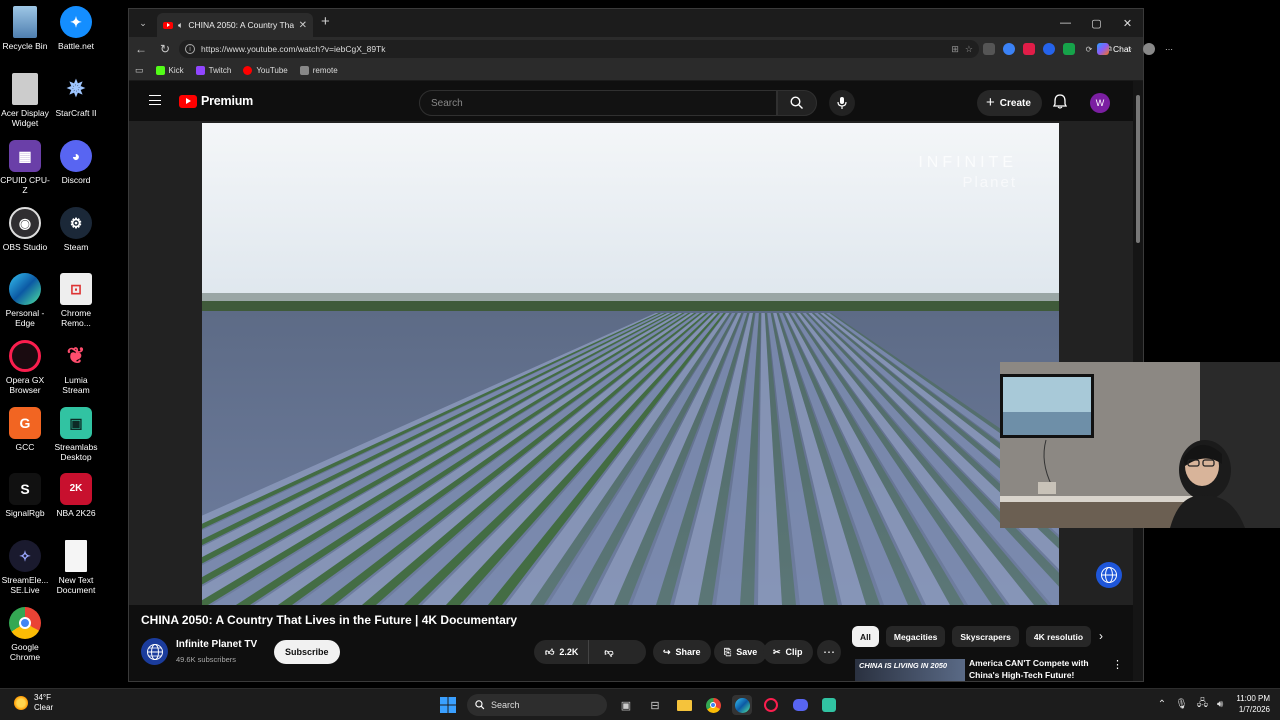 The height and width of the screenshot is (720, 1280). I want to click on steam-icon: ⚙, so click(76, 223).